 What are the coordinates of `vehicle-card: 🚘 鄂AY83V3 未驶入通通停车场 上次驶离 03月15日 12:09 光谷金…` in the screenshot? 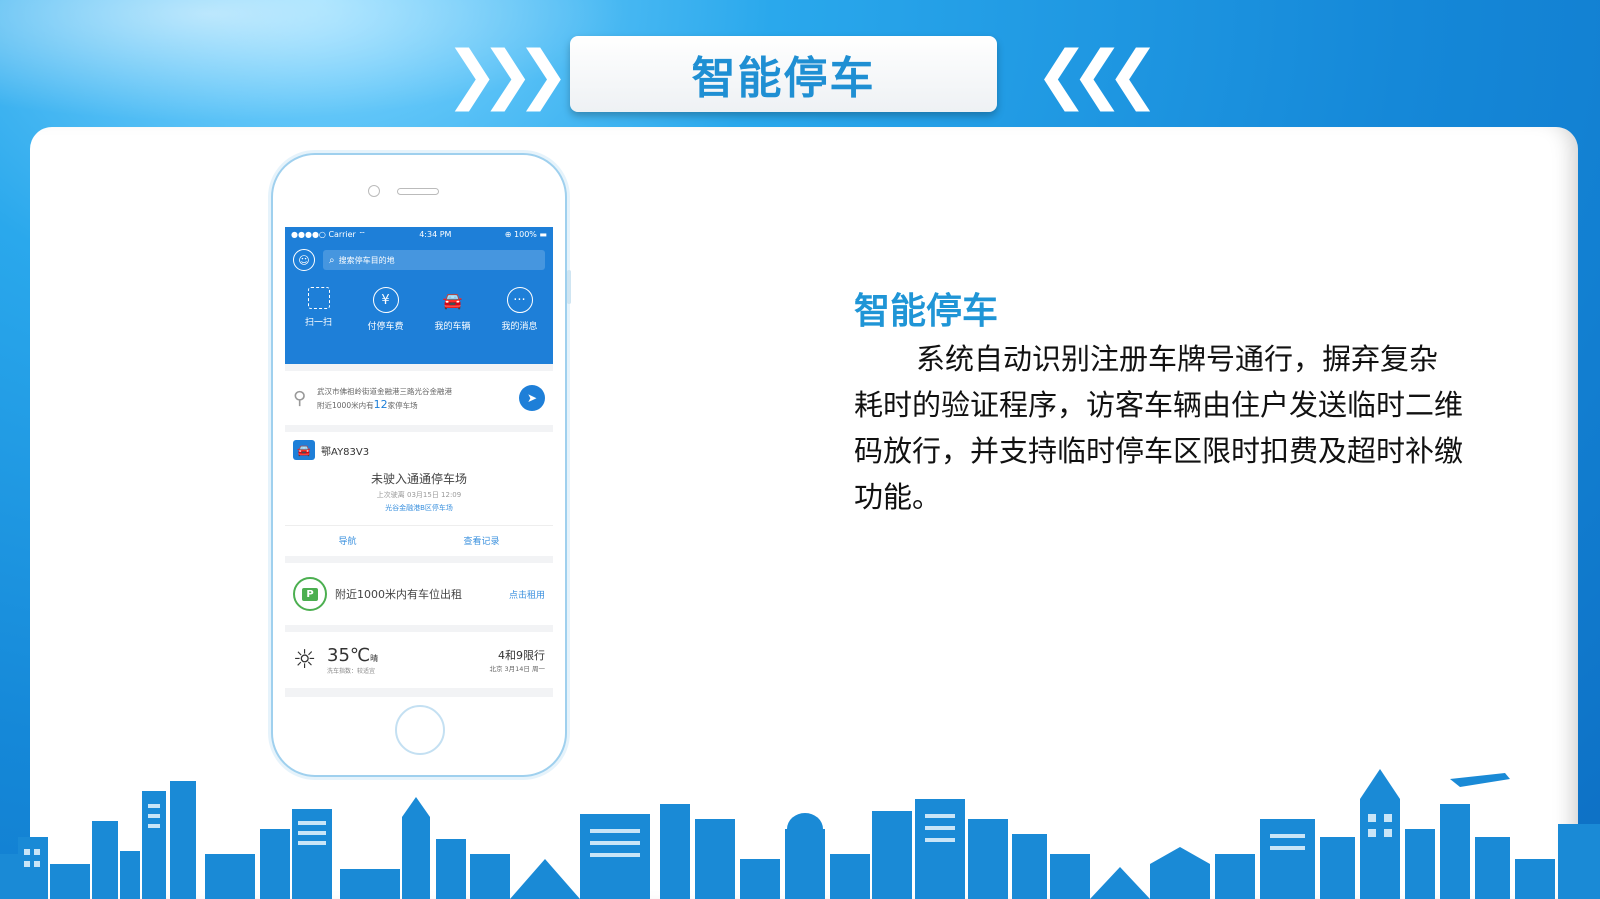 It's located at (419, 494).